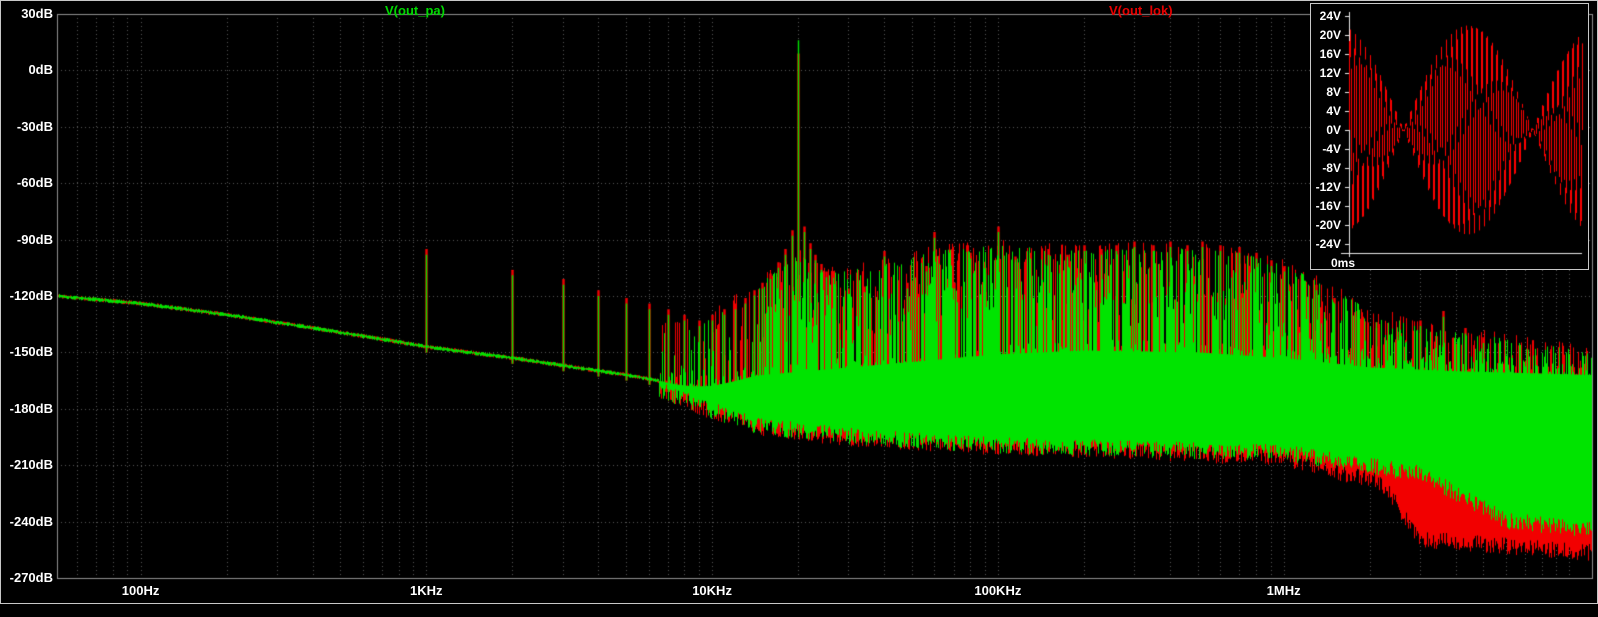 Image resolution: width=1598 pixels, height=617 pixels. What do you see at coordinates (140, 590) in the screenshot?
I see `x-axis-tick-label: 100Hz` at bounding box center [140, 590].